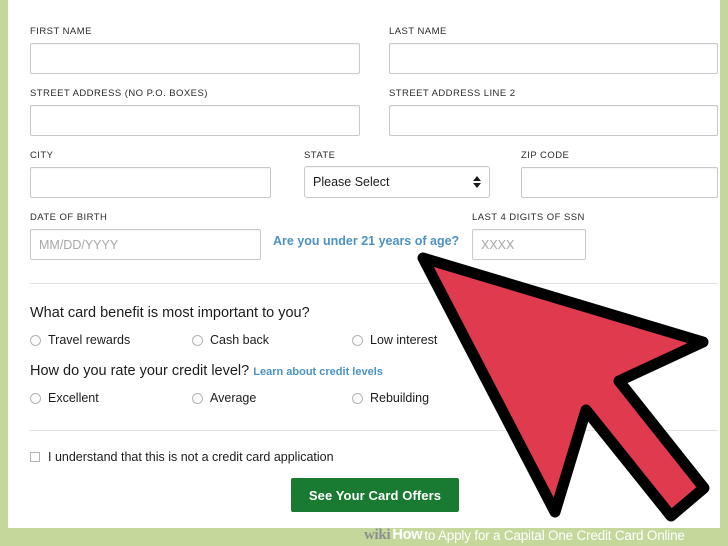 The image size is (728, 546). Describe the element at coordinates (69, 217) in the screenshot. I see `date-of-birth-label: DATE OF BIRTH` at that location.